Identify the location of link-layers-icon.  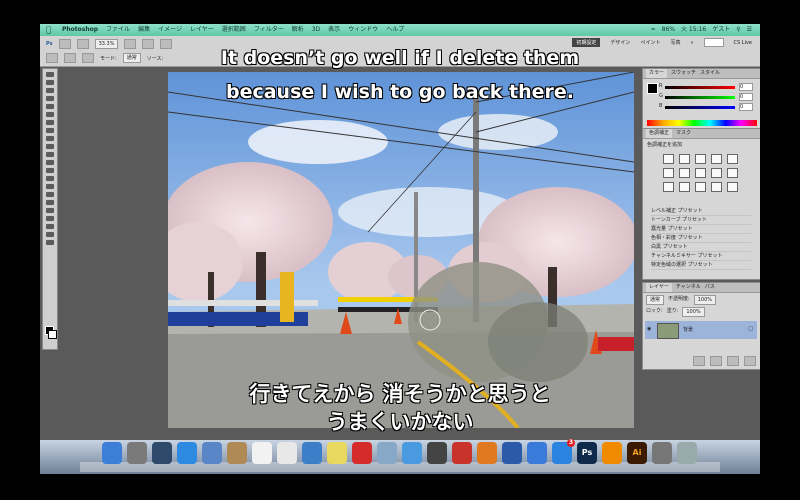
(699, 361).